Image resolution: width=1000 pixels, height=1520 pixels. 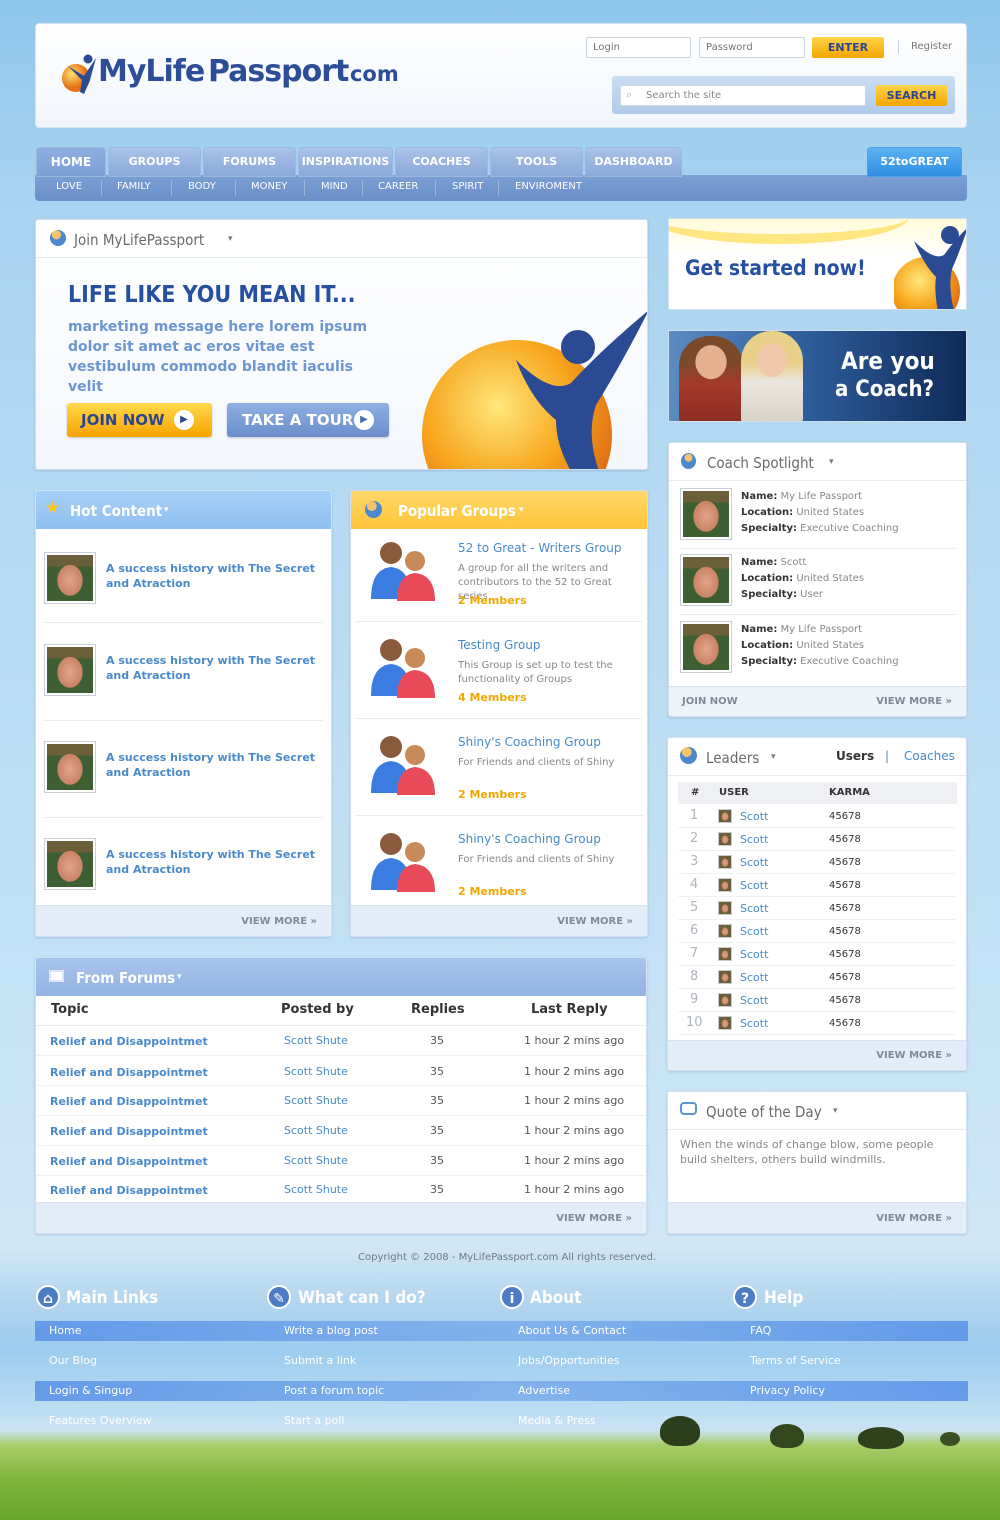 I want to click on footer-link-media-press: Media & Press, so click(x=557, y=1420).